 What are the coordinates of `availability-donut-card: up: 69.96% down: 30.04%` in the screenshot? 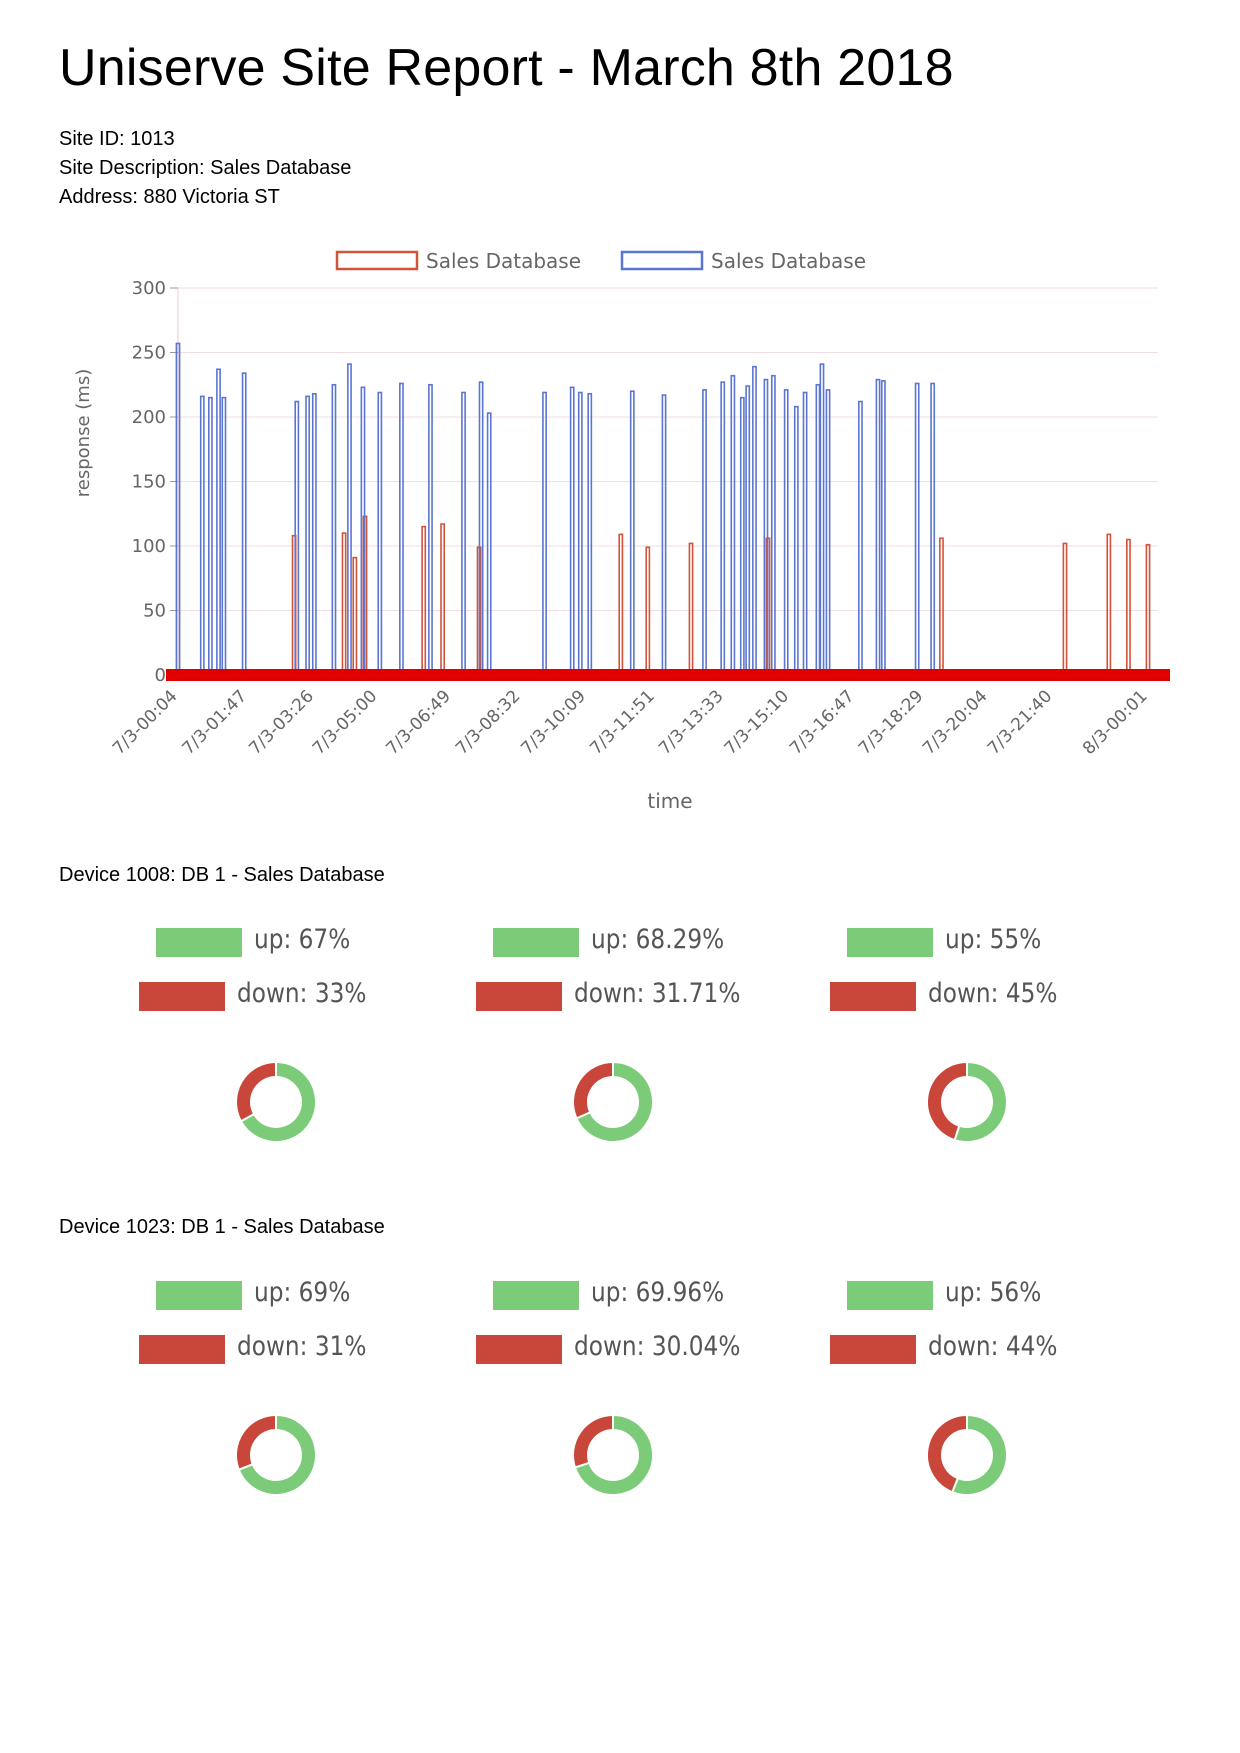 It's located at (617, 1399).